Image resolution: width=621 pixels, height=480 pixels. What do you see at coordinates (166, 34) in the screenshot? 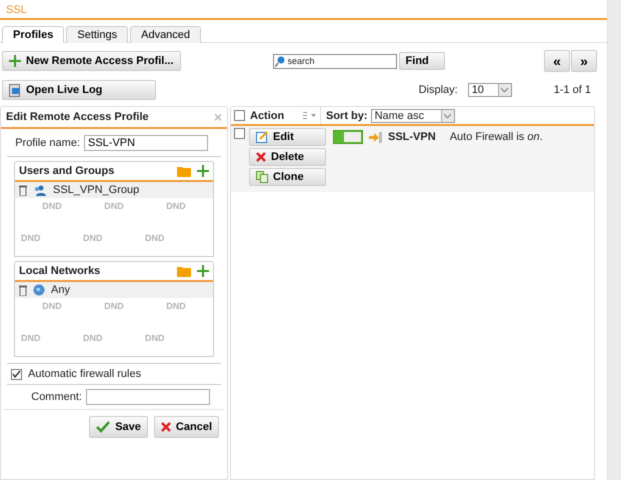
I see `tab: Advanced` at bounding box center [166, 34].